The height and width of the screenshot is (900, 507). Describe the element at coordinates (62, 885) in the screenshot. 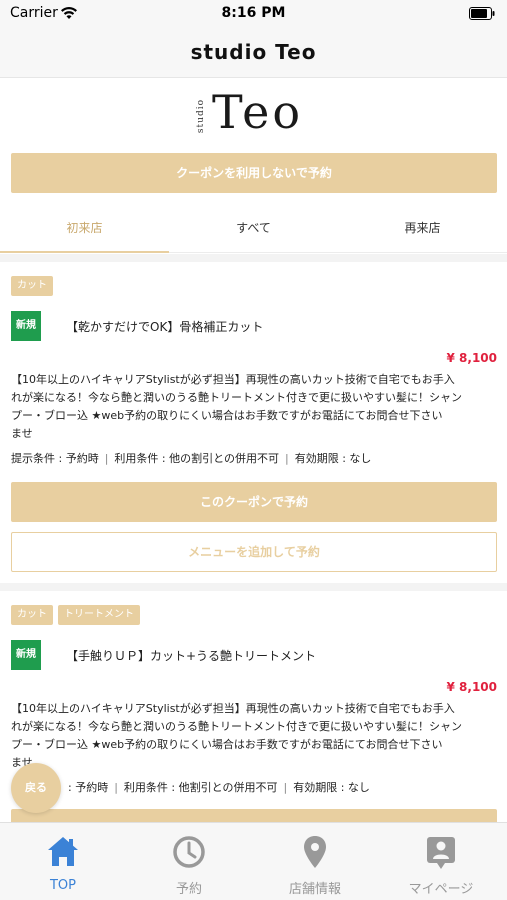

I see `tab-label: TOP` at that location.